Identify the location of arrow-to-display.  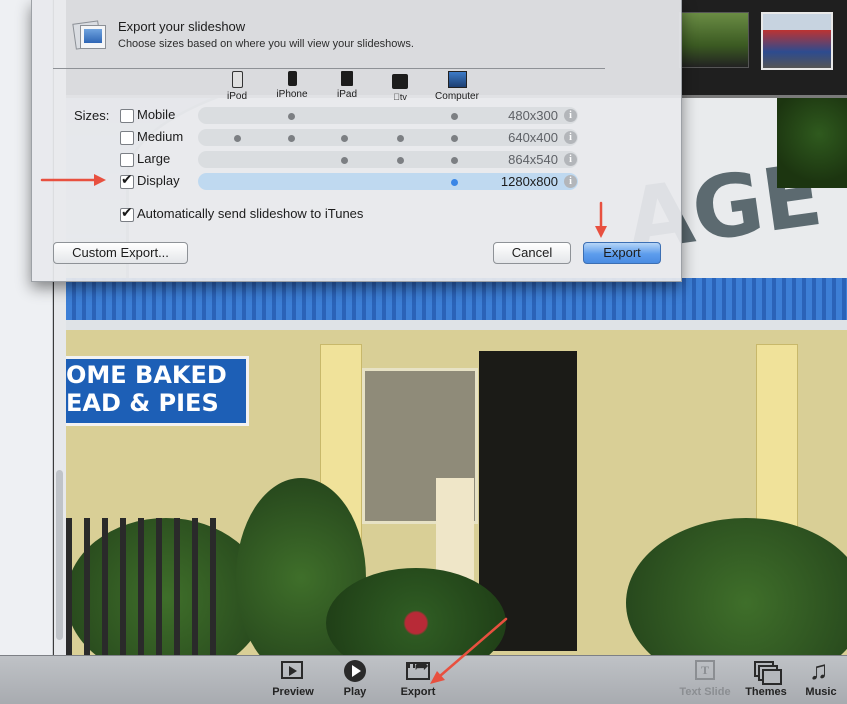
(73, 180).